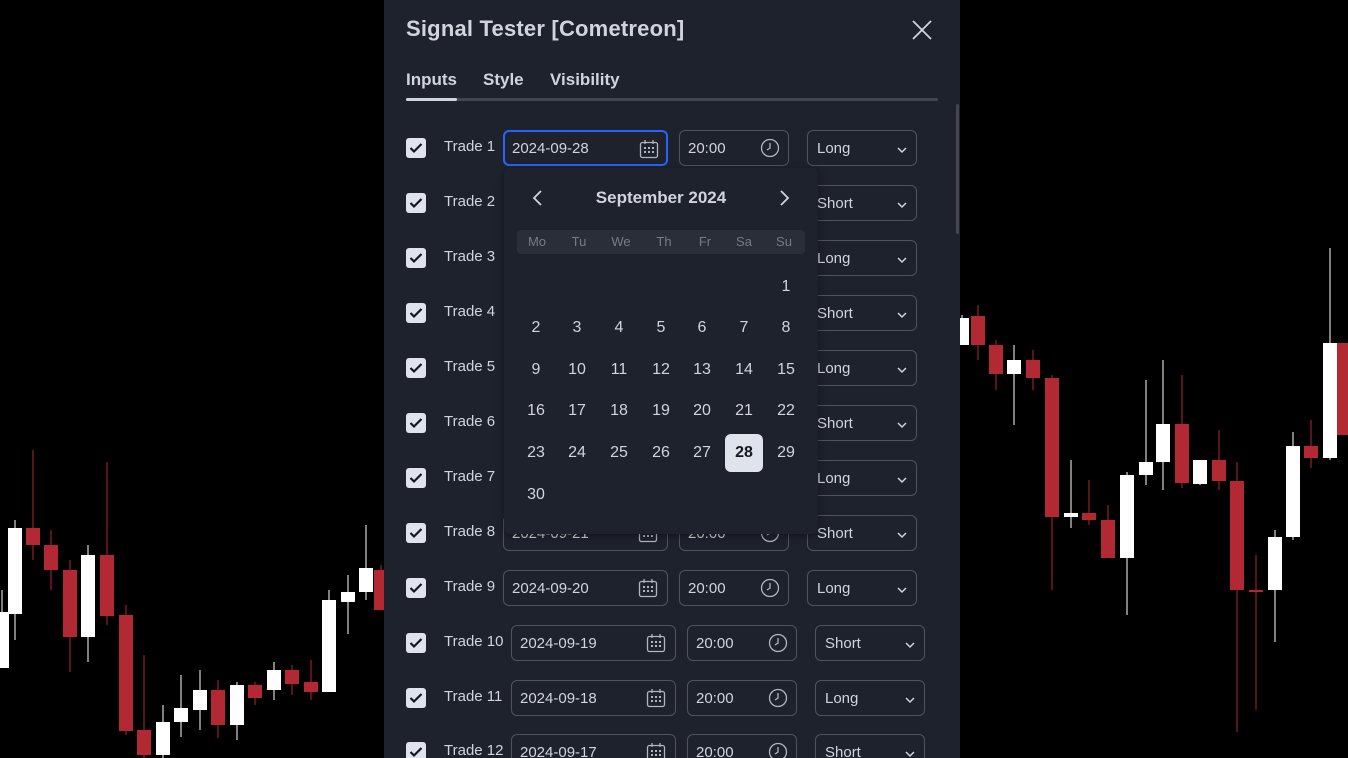  Describe the element at coordinates (619, 411) in the screenshot. I see `calendar-day: 18` at that location.